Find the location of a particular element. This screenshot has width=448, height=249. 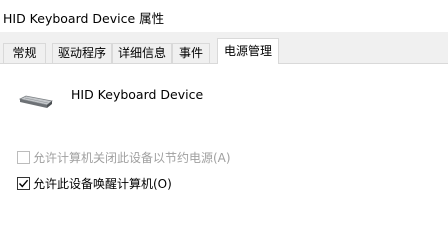

keyboard-icon is located at coordinates (35, 102).